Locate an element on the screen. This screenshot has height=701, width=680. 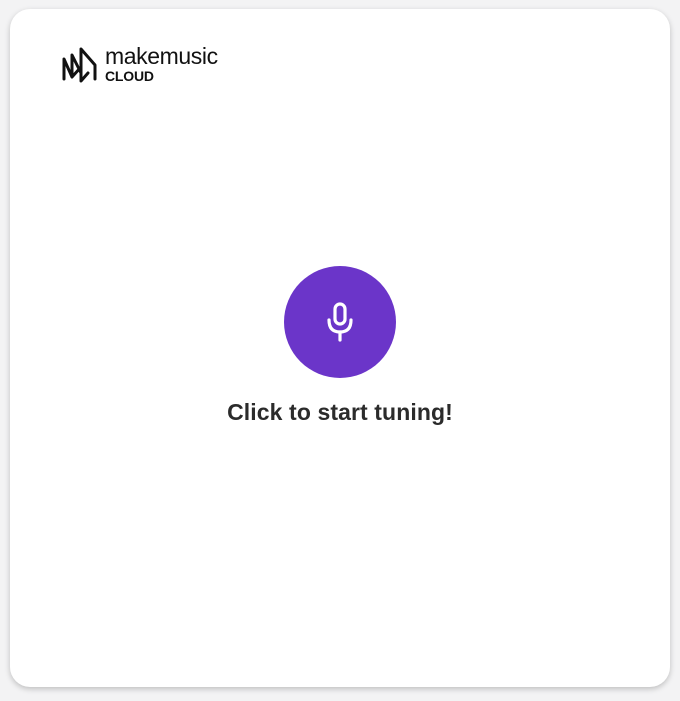
brand-subname: CLOUD is located at coordinates (129, 76).